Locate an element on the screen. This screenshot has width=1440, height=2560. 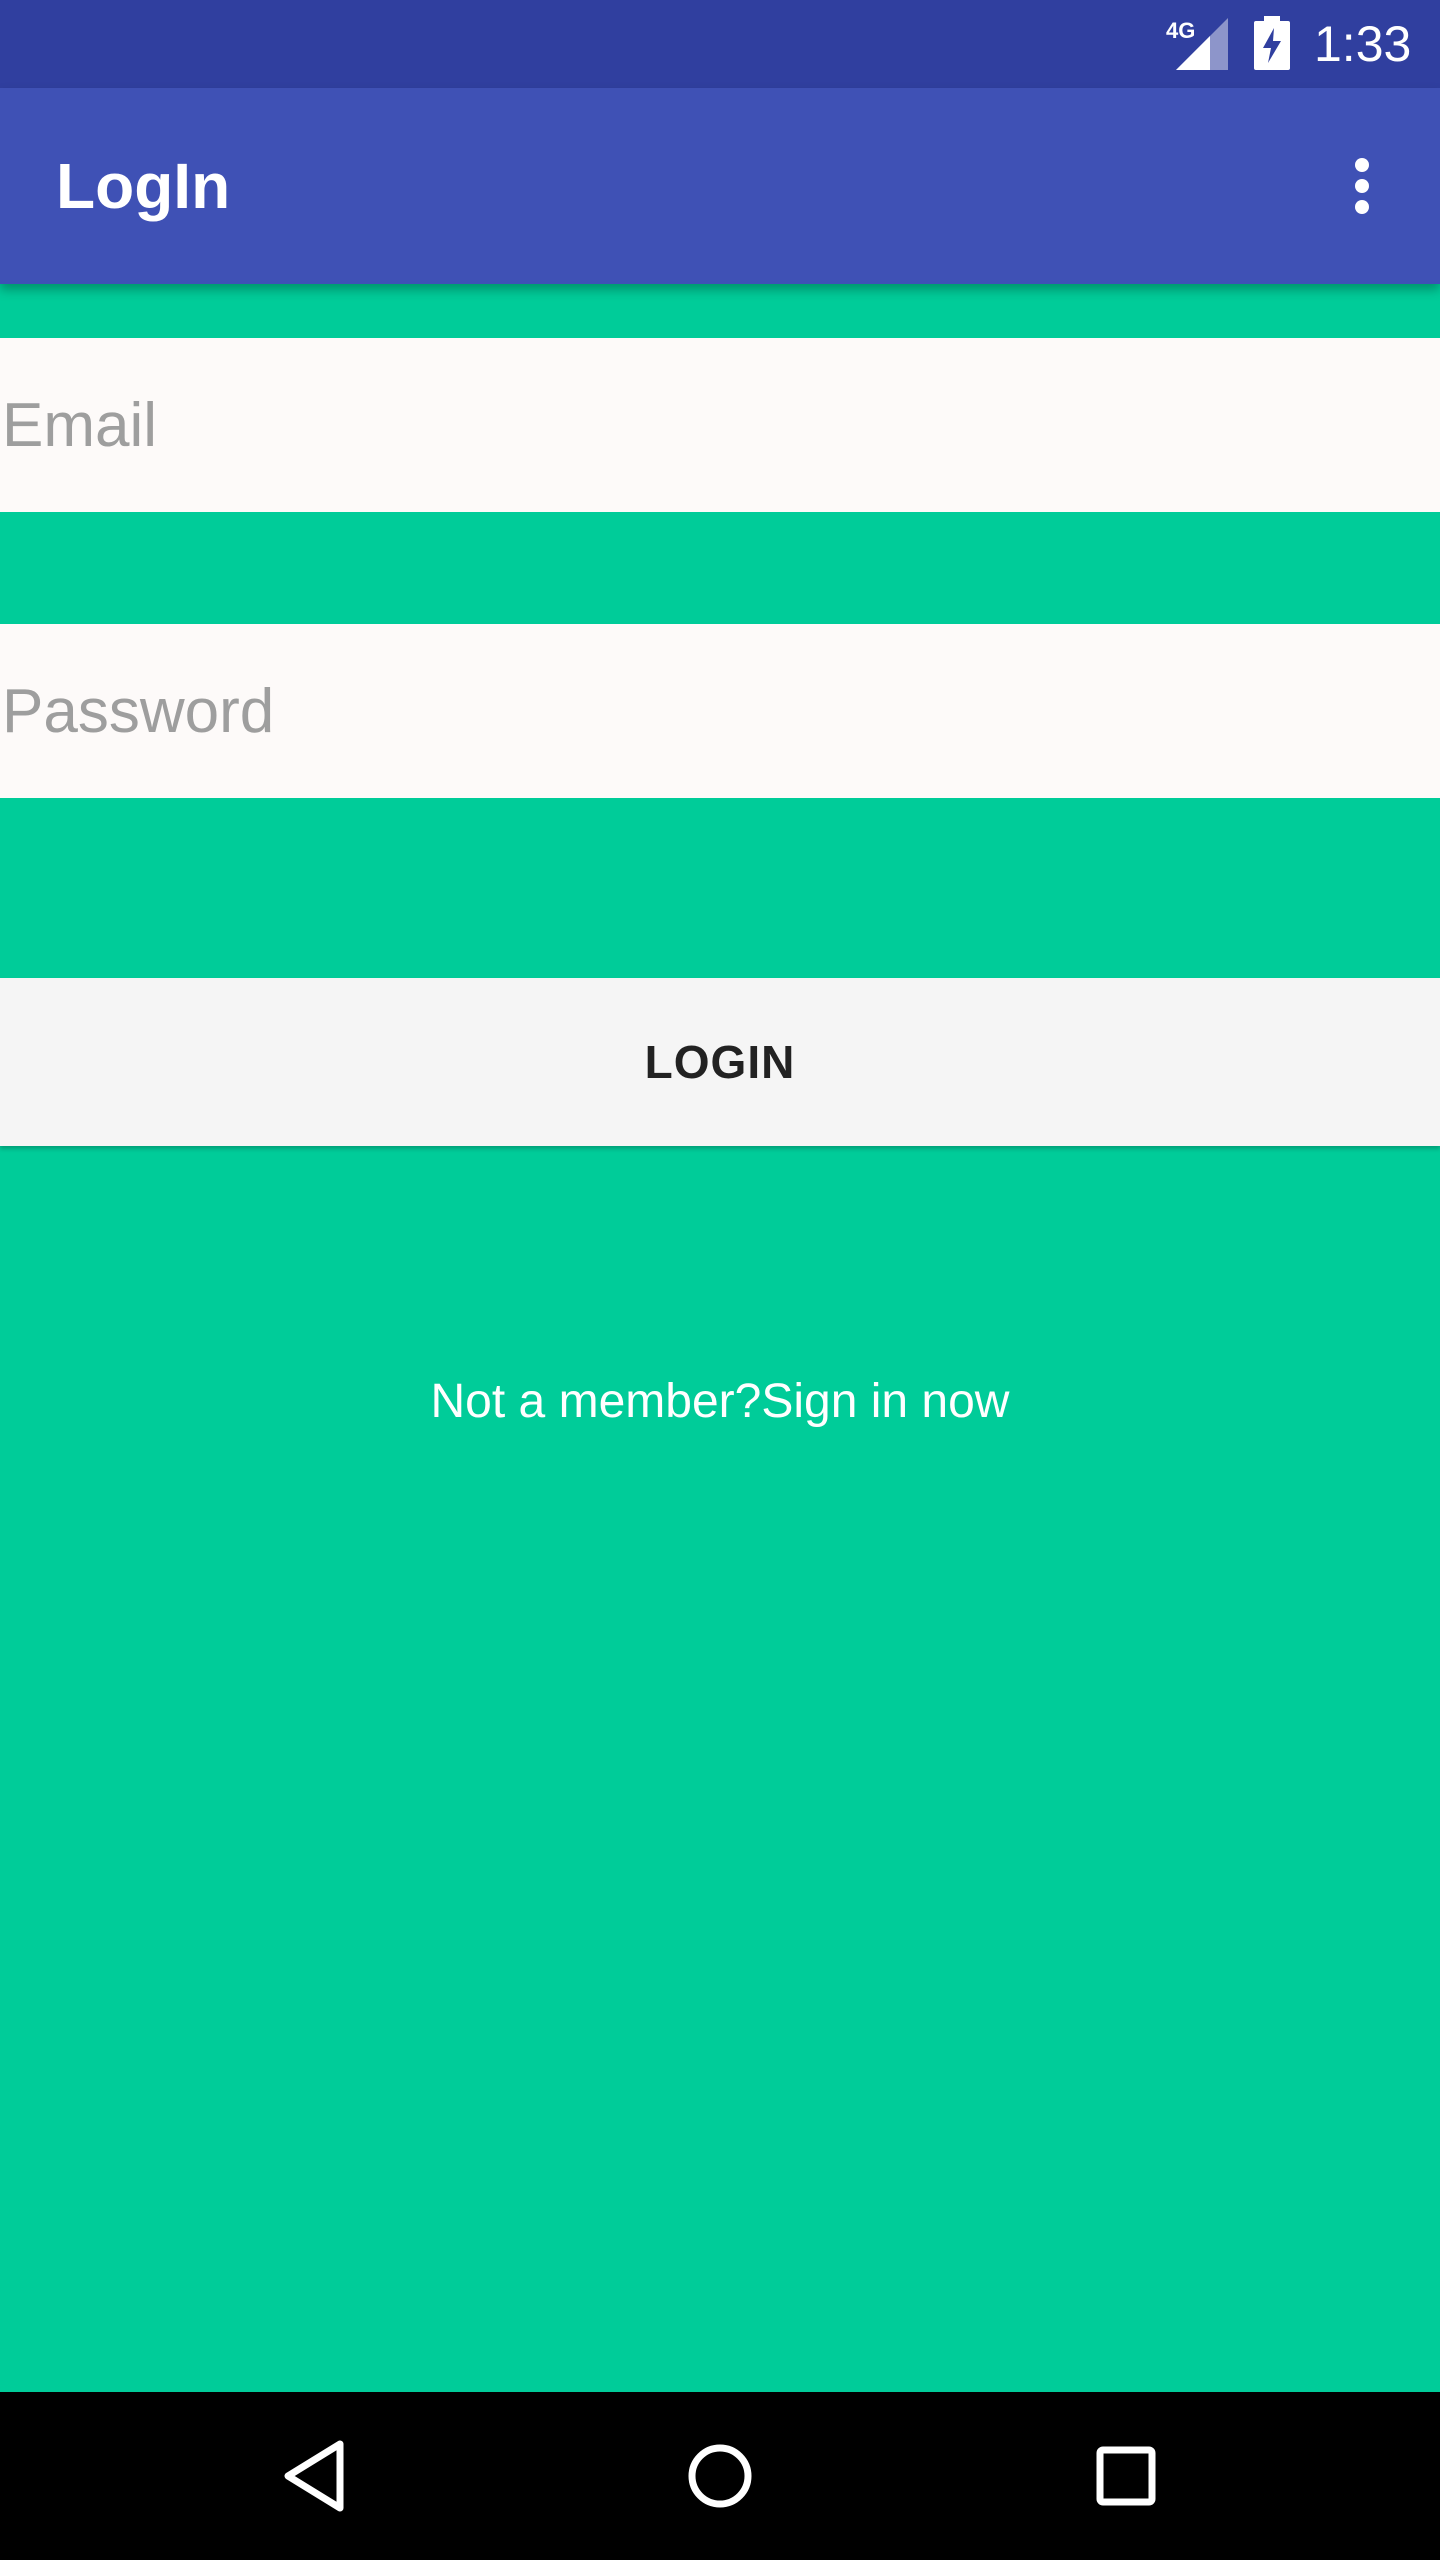
clock: 1:33 is located at coordinates (1363, 44).